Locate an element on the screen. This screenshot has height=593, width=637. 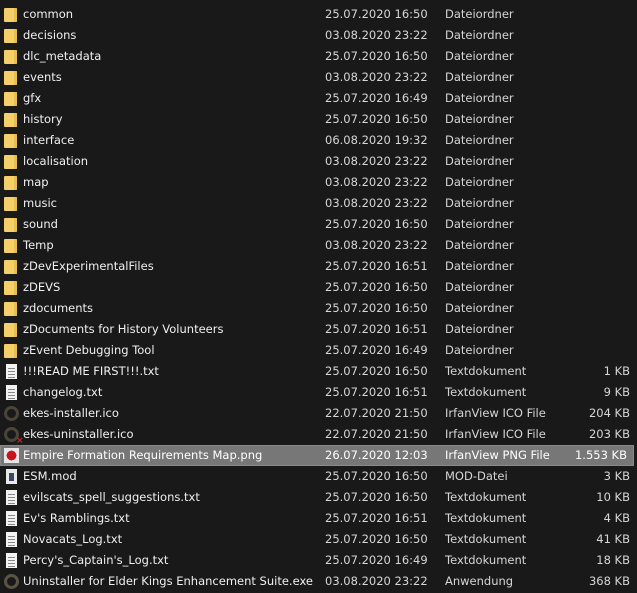
file-name: evilscats_spell_suggestions.txt is located at coordinates (111, 497).